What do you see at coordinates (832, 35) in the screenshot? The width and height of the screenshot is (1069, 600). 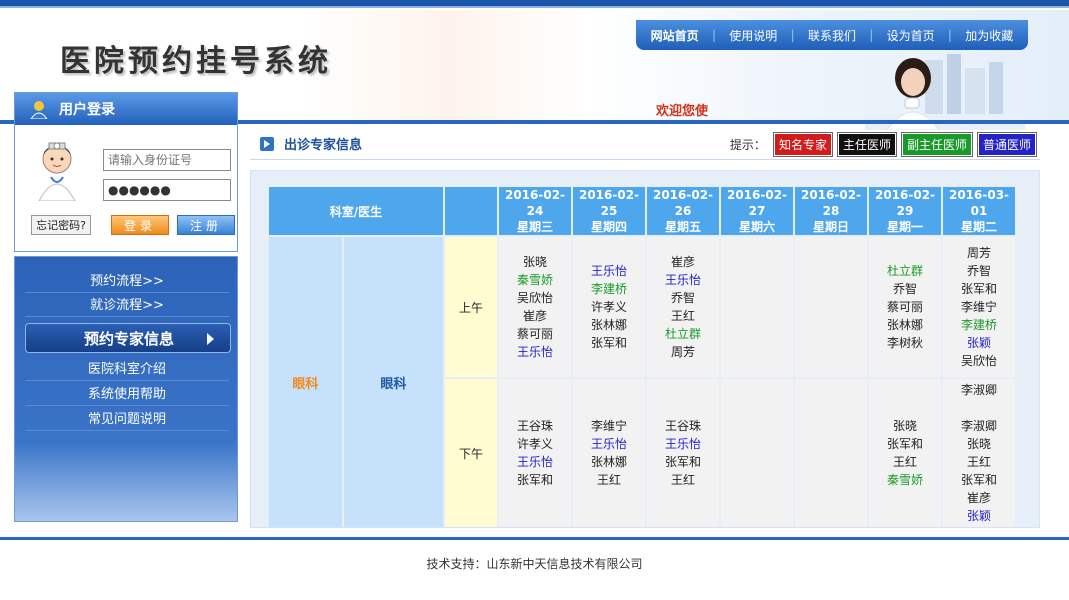 I see `nav-contact: 联系我们` at bounding box center [832, 35].